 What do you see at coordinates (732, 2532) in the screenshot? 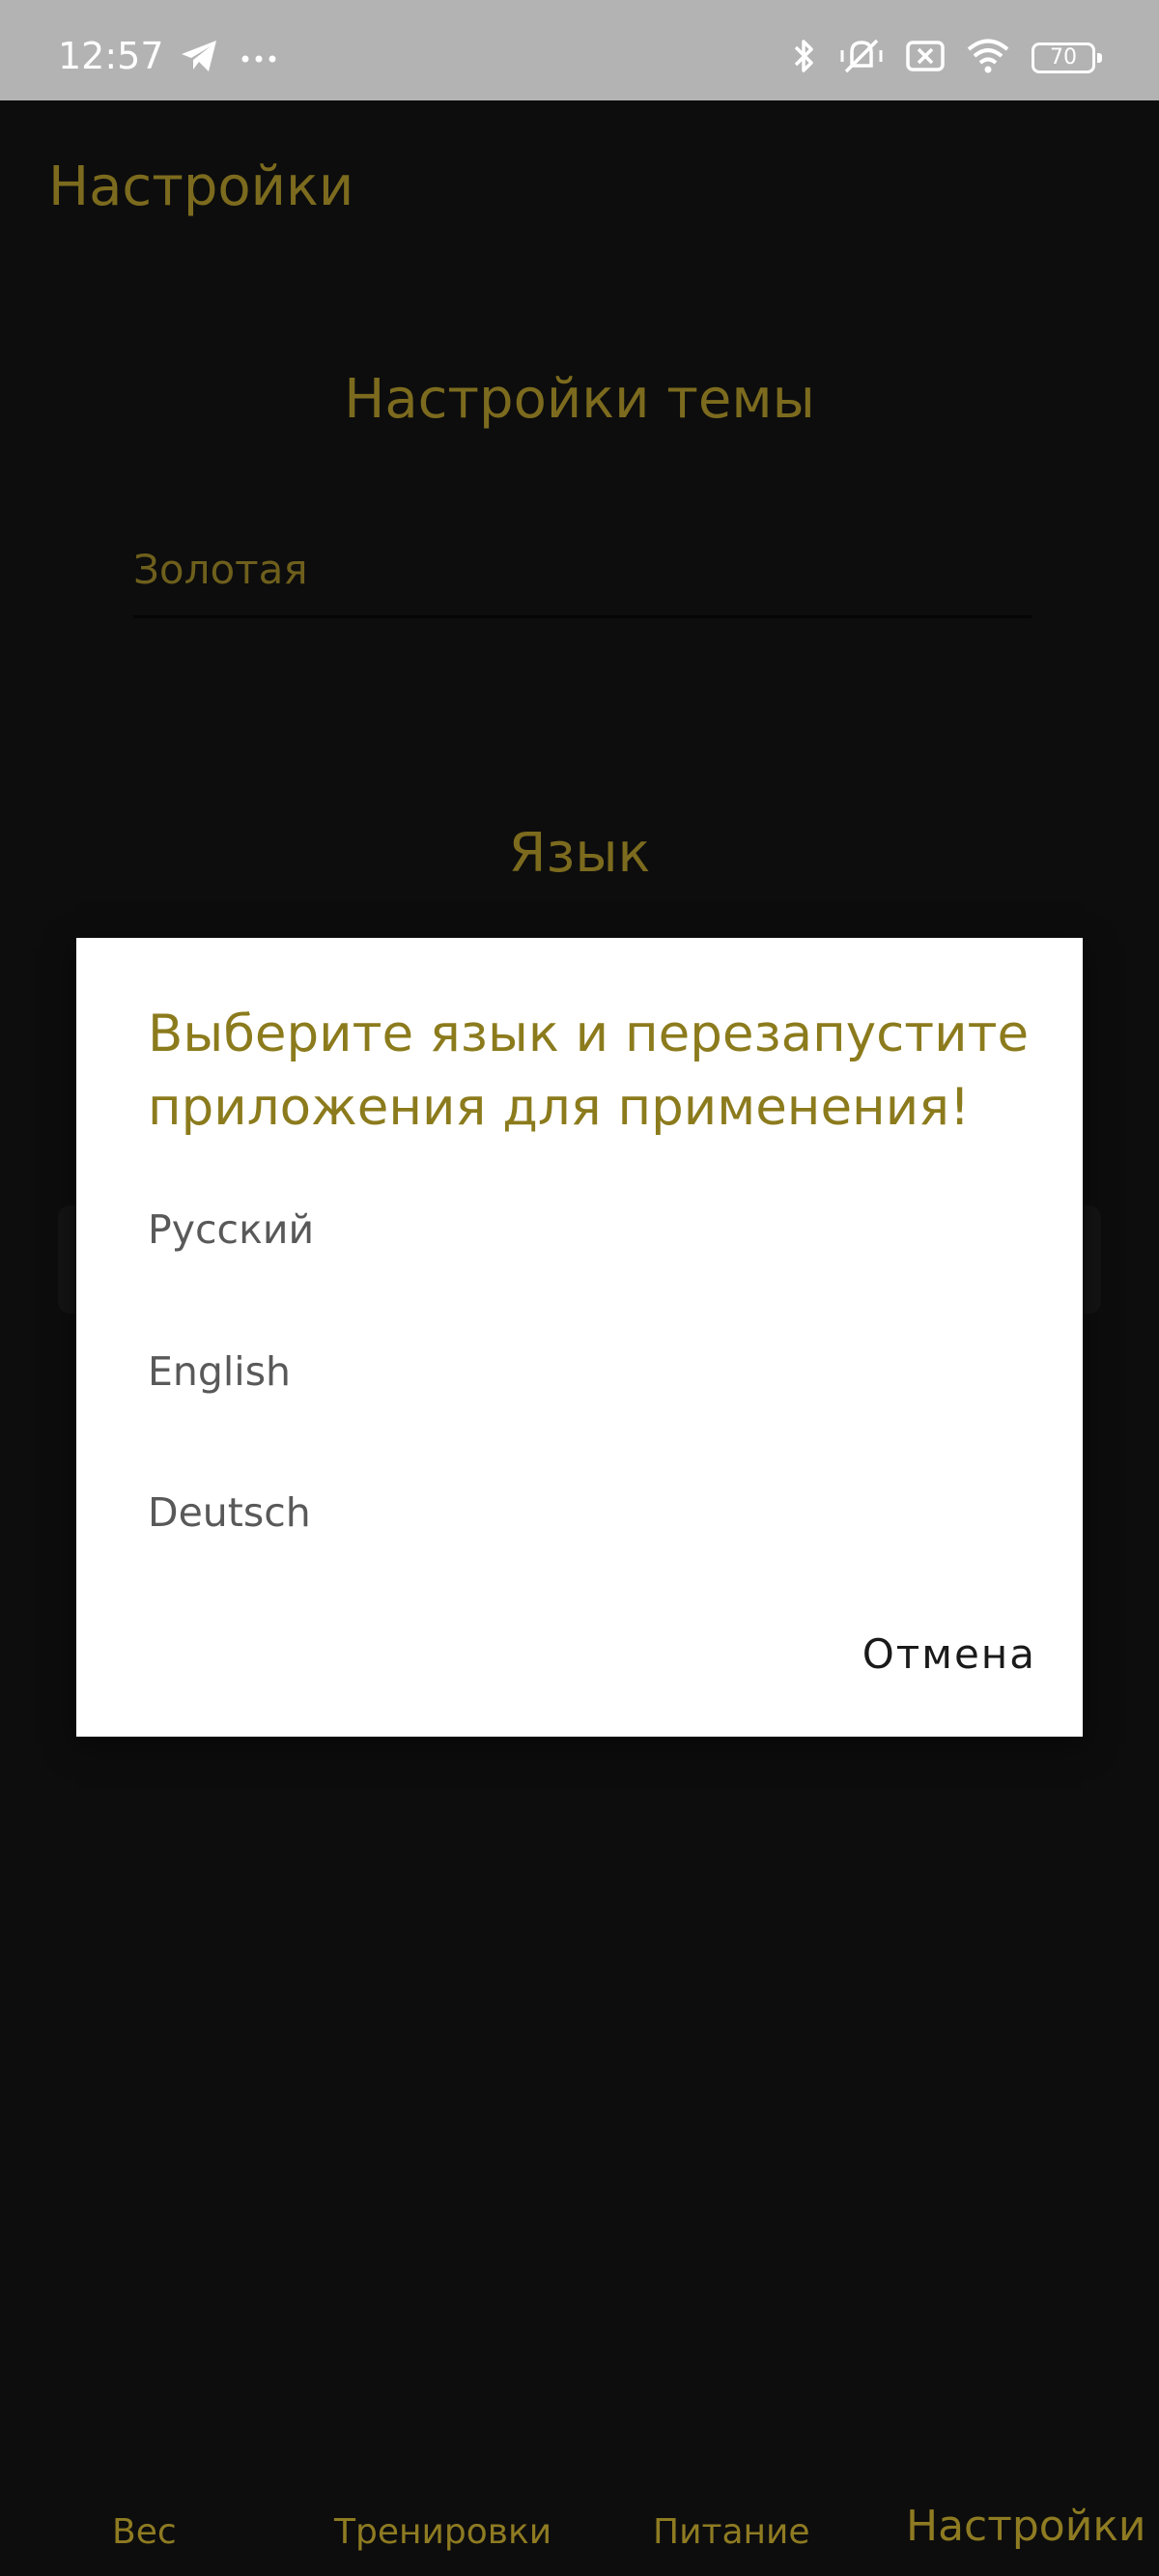
I see `nav-item-nutrition: Питание` at bounding box center [732, 2532].